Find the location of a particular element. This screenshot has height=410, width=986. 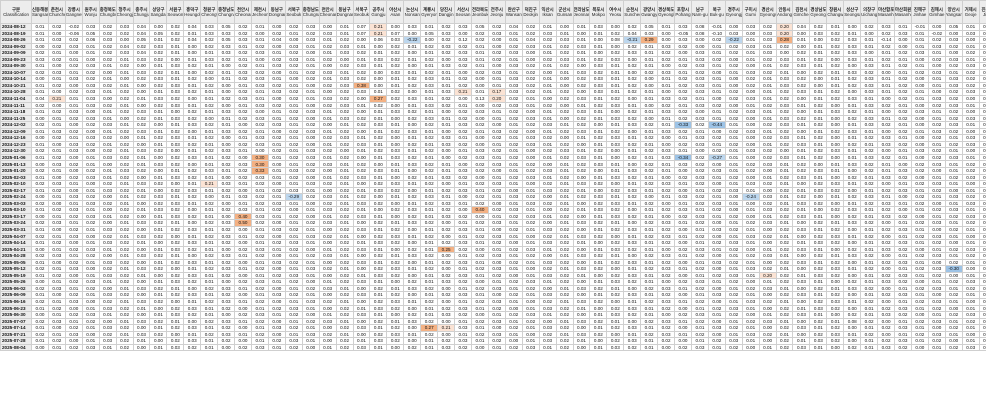

column-header: 강릉시Gangneung is located at coordinates (73, 12).